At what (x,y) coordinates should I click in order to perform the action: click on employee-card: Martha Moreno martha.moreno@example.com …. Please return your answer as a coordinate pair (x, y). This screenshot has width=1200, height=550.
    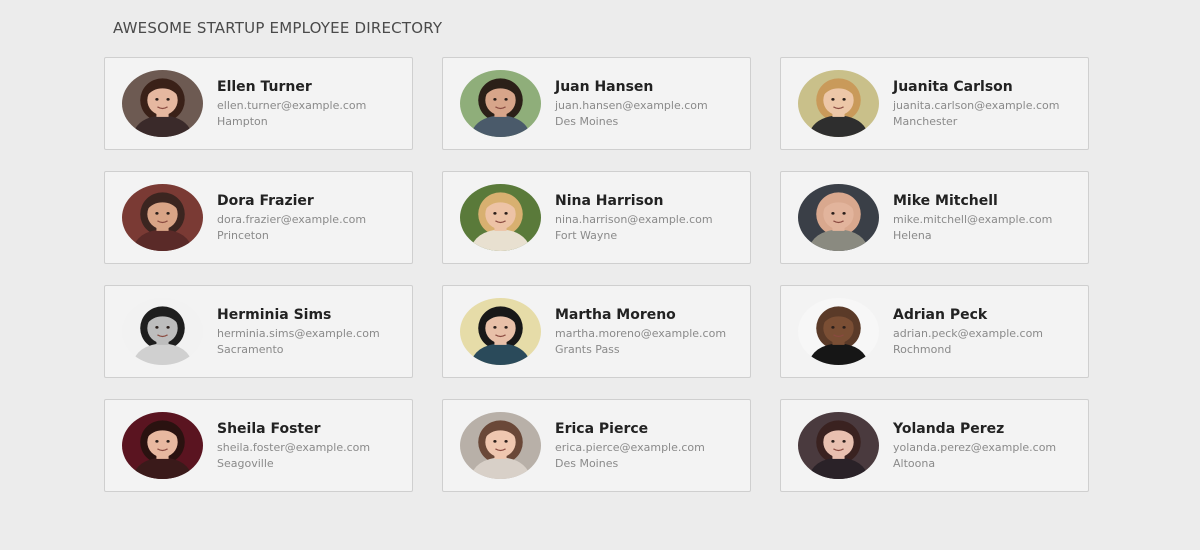
    Looking at the image, I should click on (596, 331).